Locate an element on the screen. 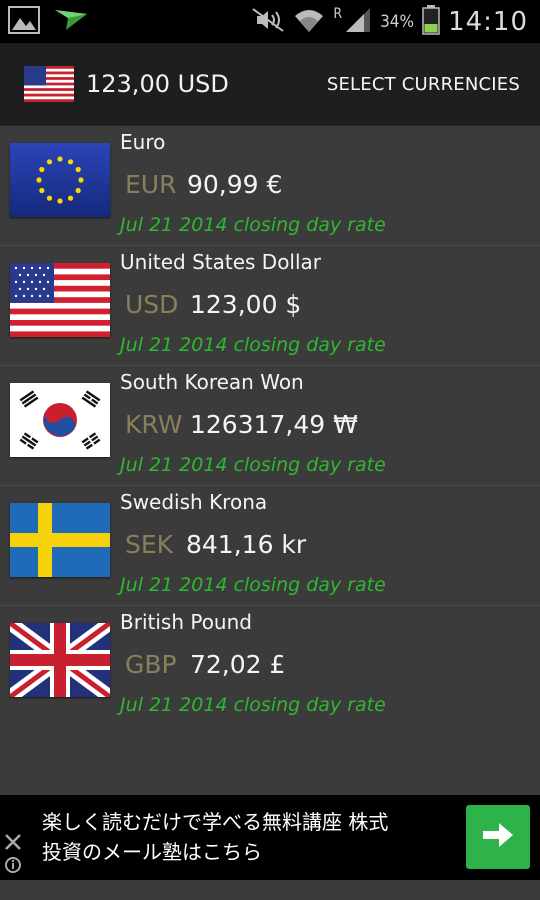 Image resolution: width=540 pixels, height=900 pixels. currency-value: 90,99 € is located at coordinates (235, 184).